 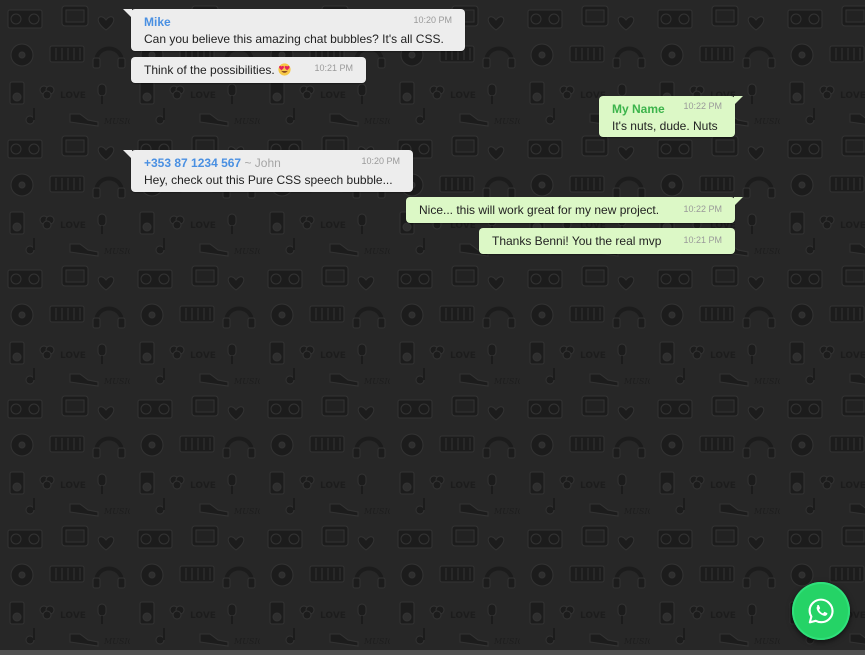 I want to click on sender-name: Mike, so click(x=157, y=22).